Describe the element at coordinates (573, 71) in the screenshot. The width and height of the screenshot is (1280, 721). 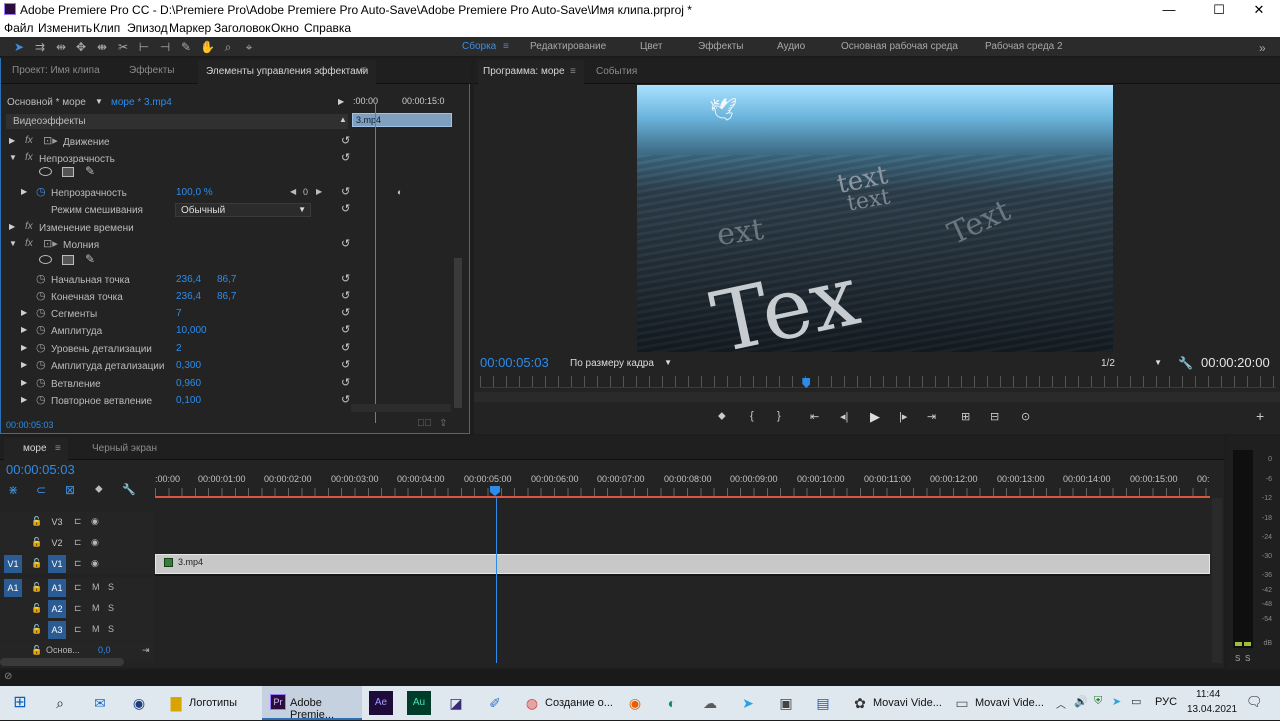
I see `tab-menu-icon: ≡` at that location.